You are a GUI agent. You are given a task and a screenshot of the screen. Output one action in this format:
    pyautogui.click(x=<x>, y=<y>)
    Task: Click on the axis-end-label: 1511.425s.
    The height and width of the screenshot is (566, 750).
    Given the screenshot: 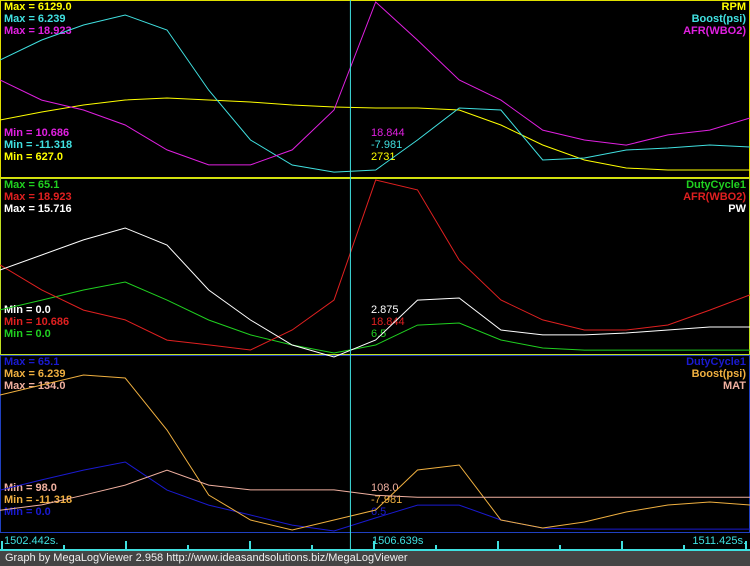 What is the action you would take?
    pyautogui.click(x=719, y=541)
    